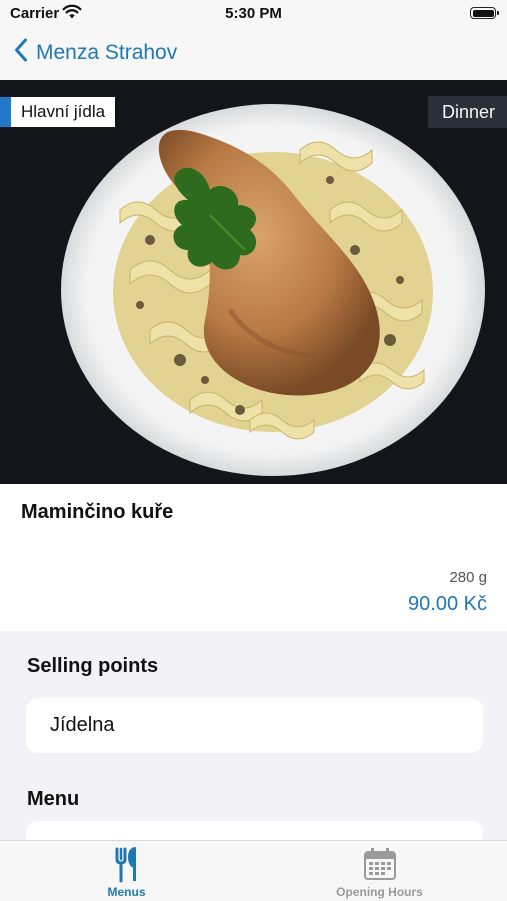 This screenshot has height=901, width=507. I want to click on selling-point-item: Jídelna, so click(254, 725).